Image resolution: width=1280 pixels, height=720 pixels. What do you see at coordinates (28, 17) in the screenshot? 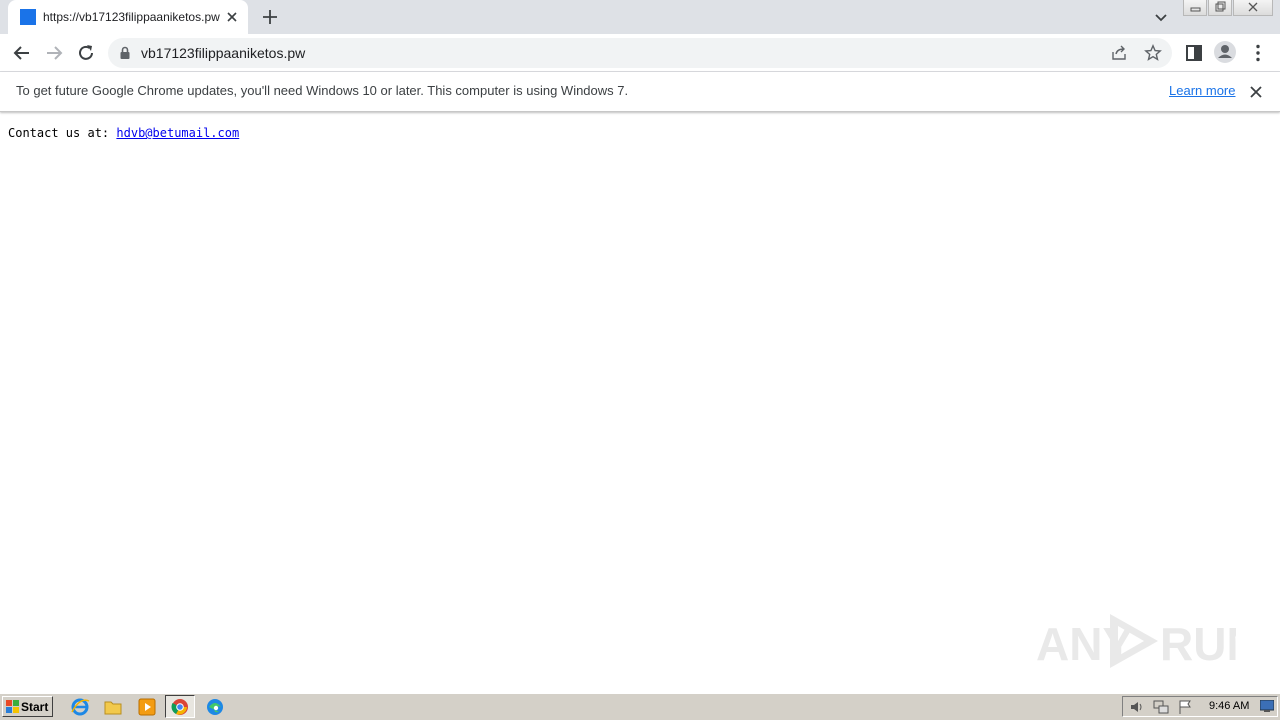
I see `tab-favicon-icon` at bounding box center [28, 17].